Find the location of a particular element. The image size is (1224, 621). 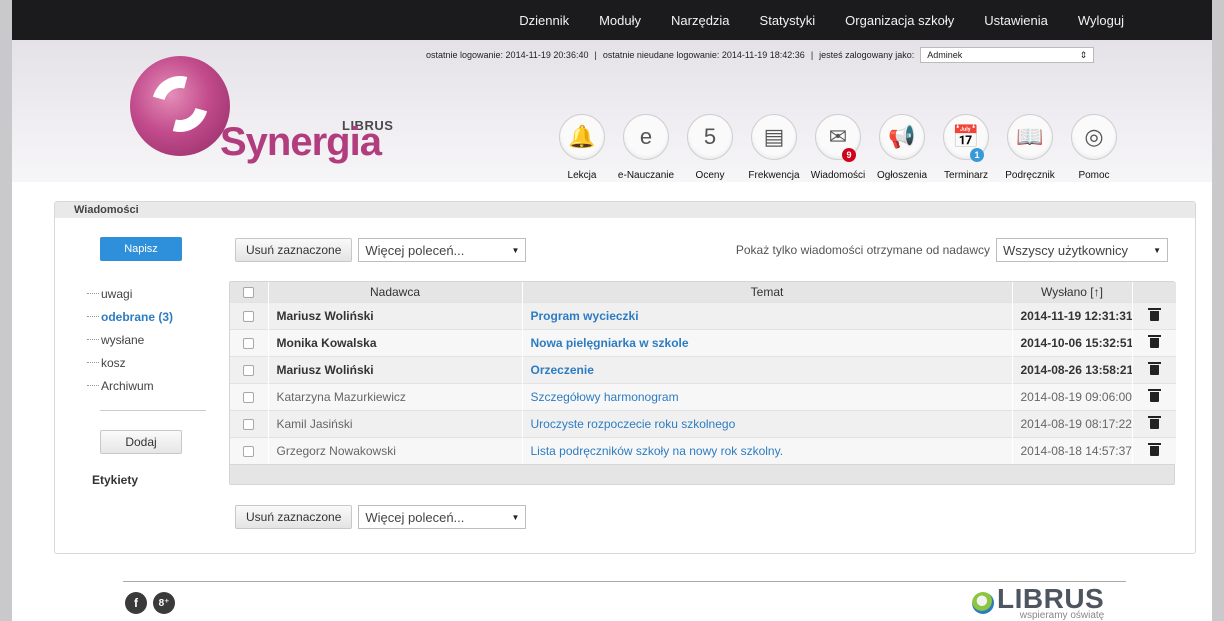

user-select: Adminek ⇕ is located at coordinates (1007, 55).